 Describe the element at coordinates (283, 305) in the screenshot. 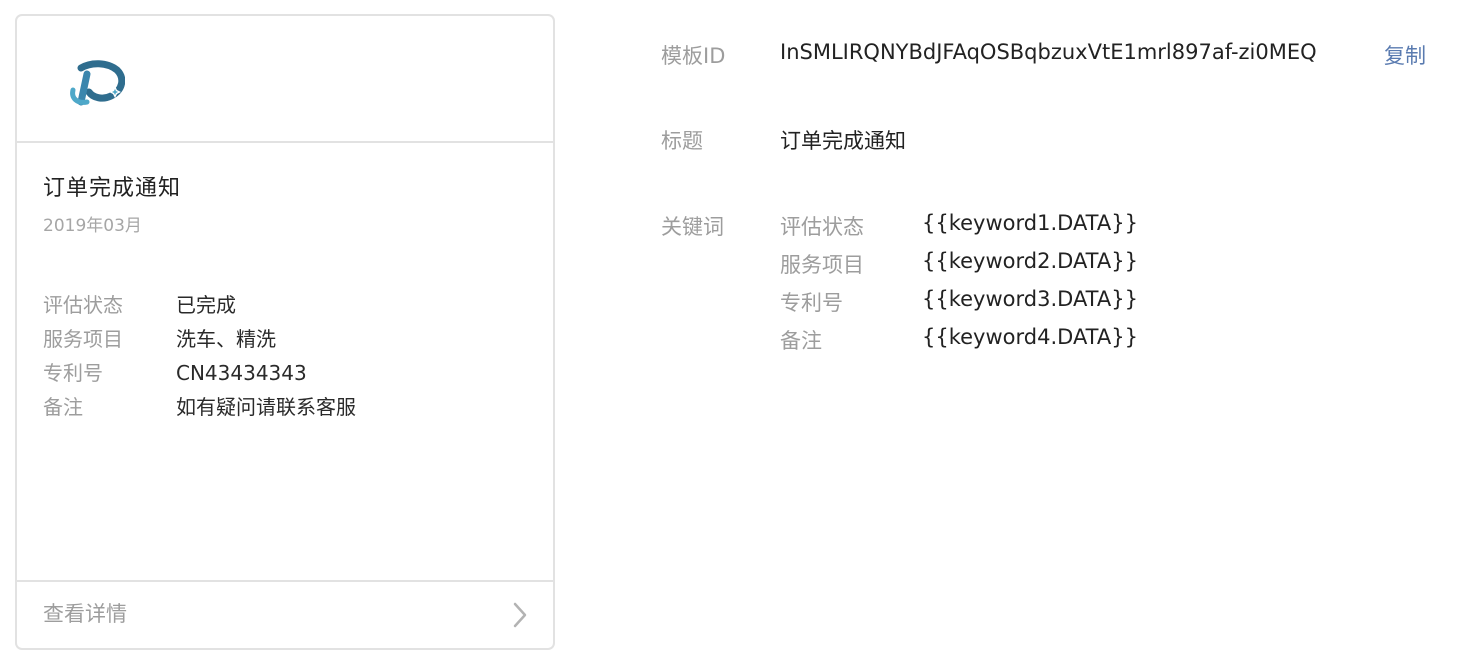

I see `card-field-row: 评估状态 已完成` at that location.